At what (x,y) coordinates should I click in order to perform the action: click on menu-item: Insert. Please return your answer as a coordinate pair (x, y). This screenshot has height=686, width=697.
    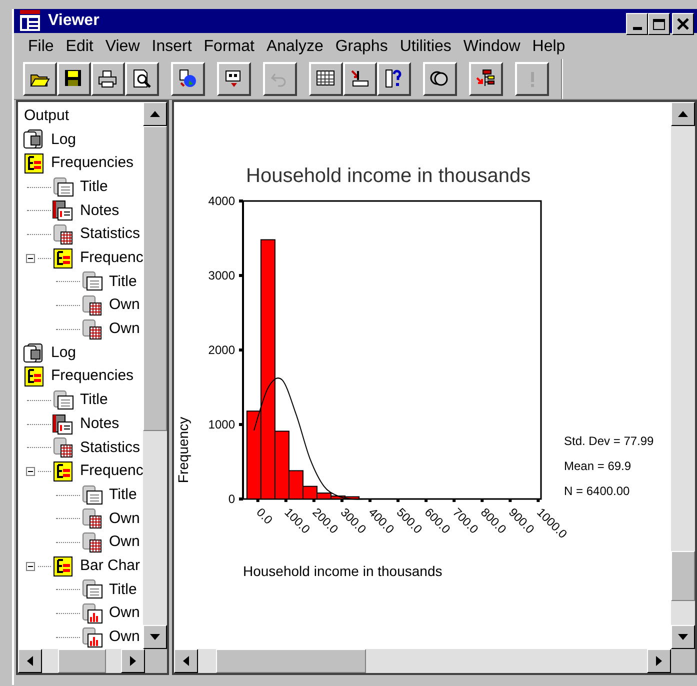
    Looking at the image, I should click on (172, 47).